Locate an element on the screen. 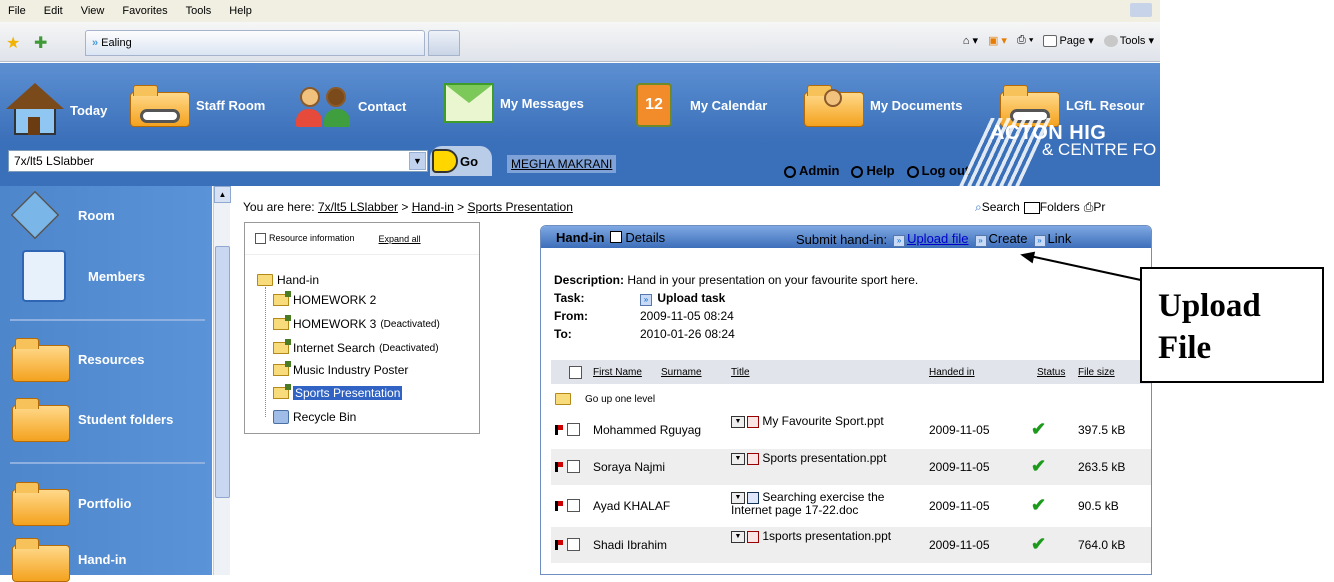 The height and width of the screenshot is (582, 1334). print-tool: ⎙Pr is located at coordinates (1095, 207).